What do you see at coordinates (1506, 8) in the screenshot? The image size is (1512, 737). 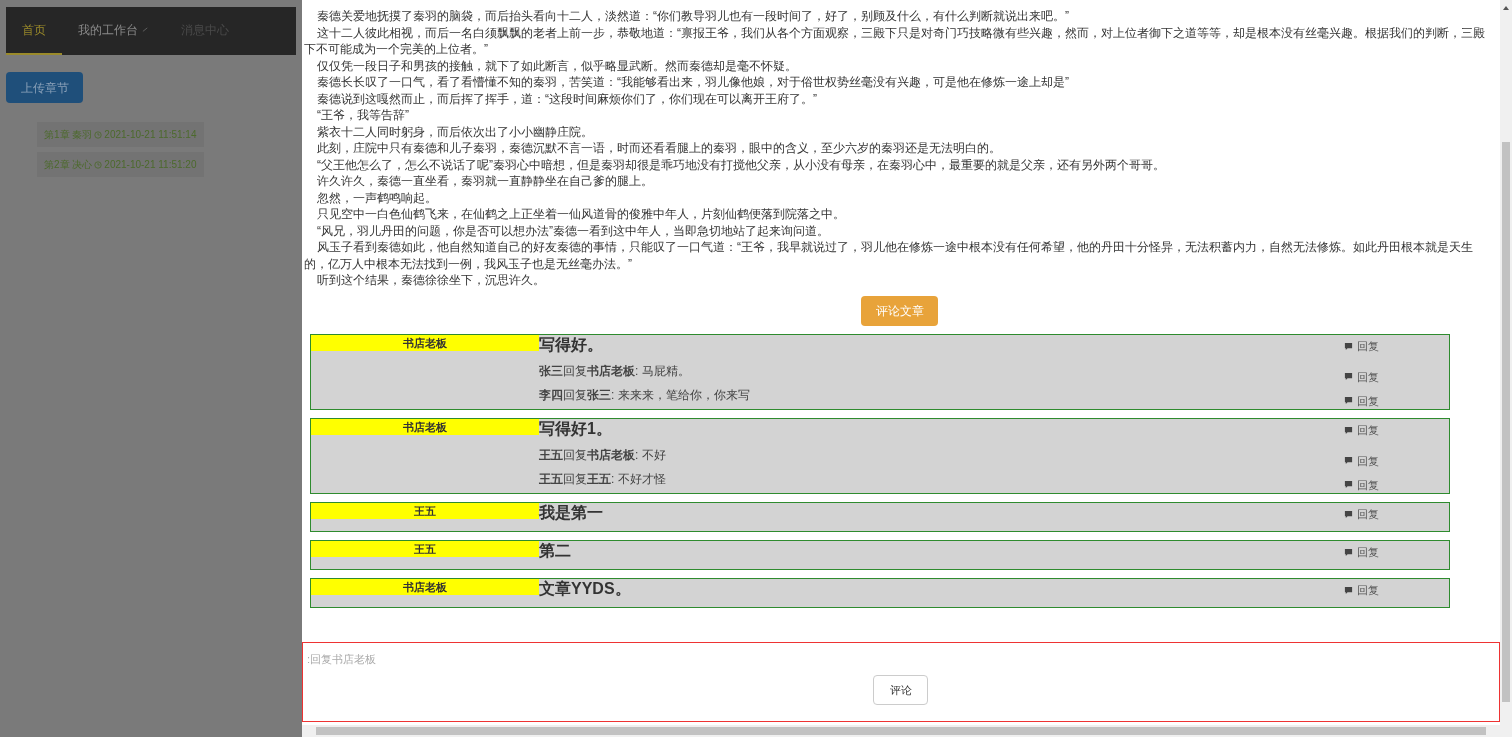 I see `scroll-up-icon` at bounding box center [1506, 8].